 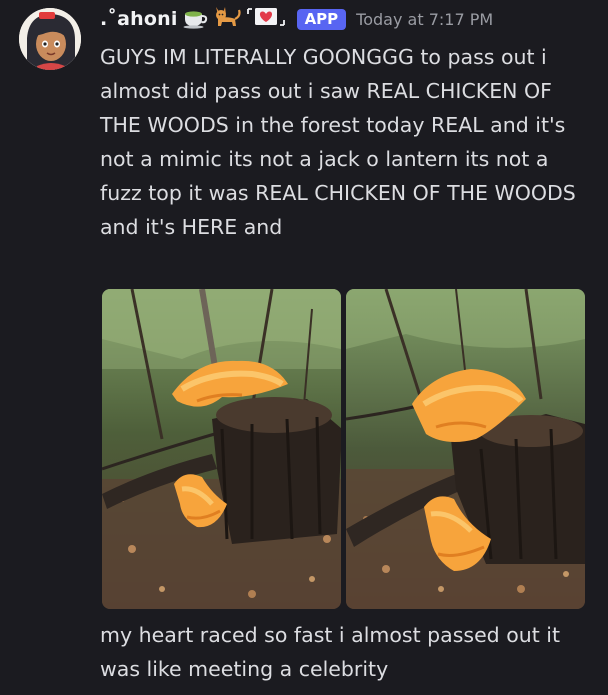 I want to click on tea-cup-icon, so click(x=195, y=19).